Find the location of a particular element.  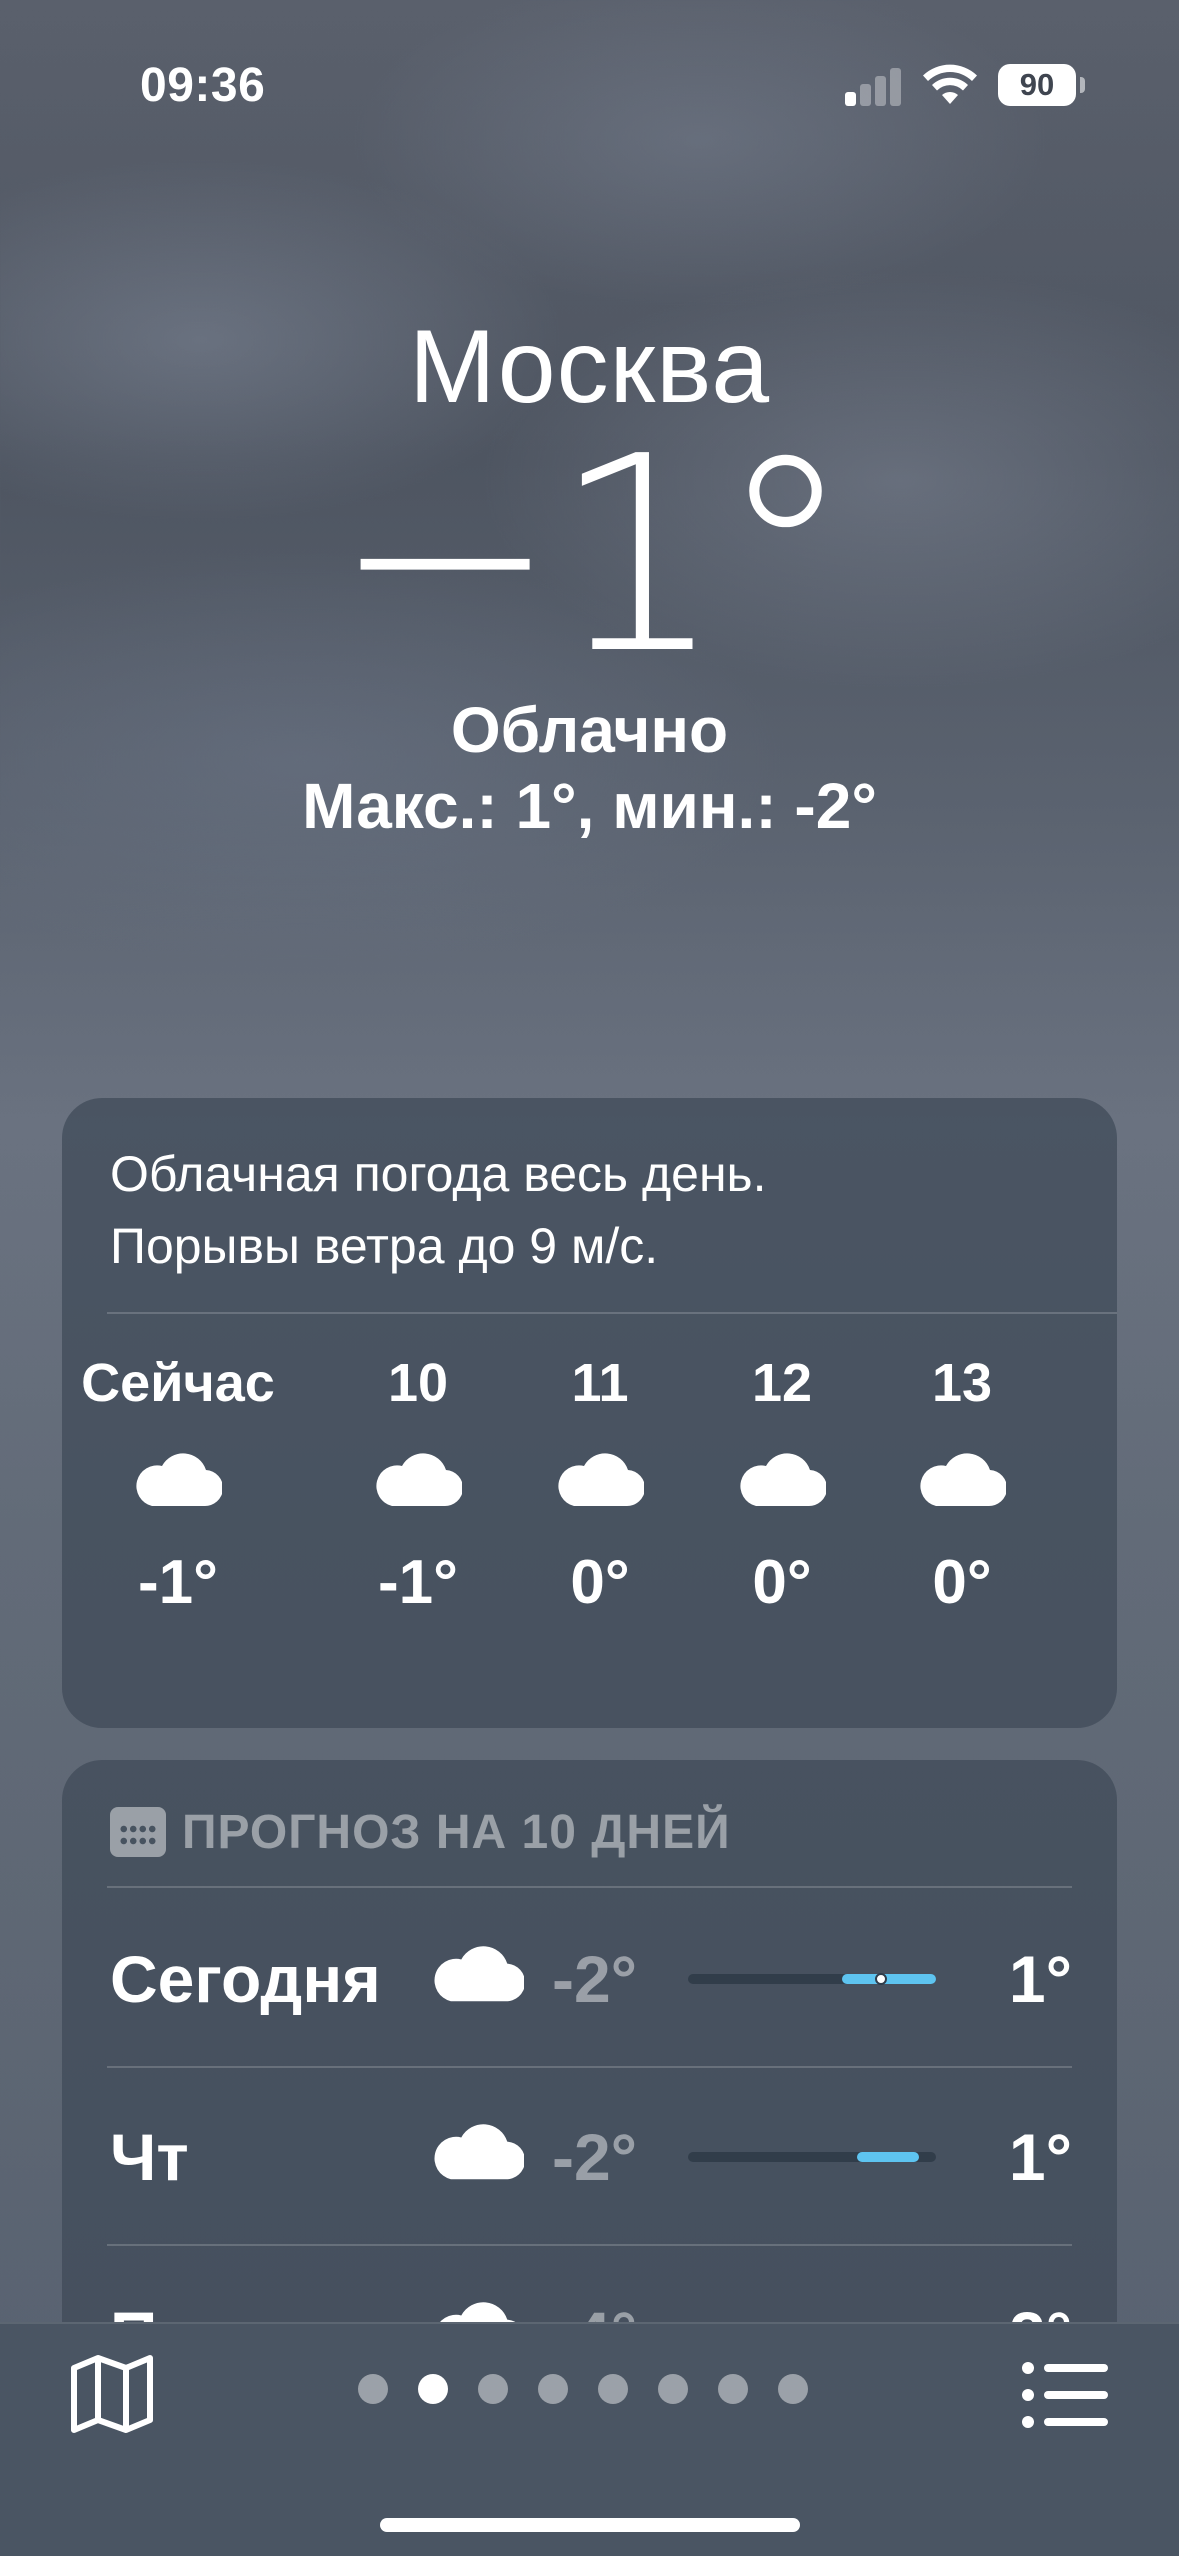

day-name: Сегодня is located at coordinates (245, 1979).